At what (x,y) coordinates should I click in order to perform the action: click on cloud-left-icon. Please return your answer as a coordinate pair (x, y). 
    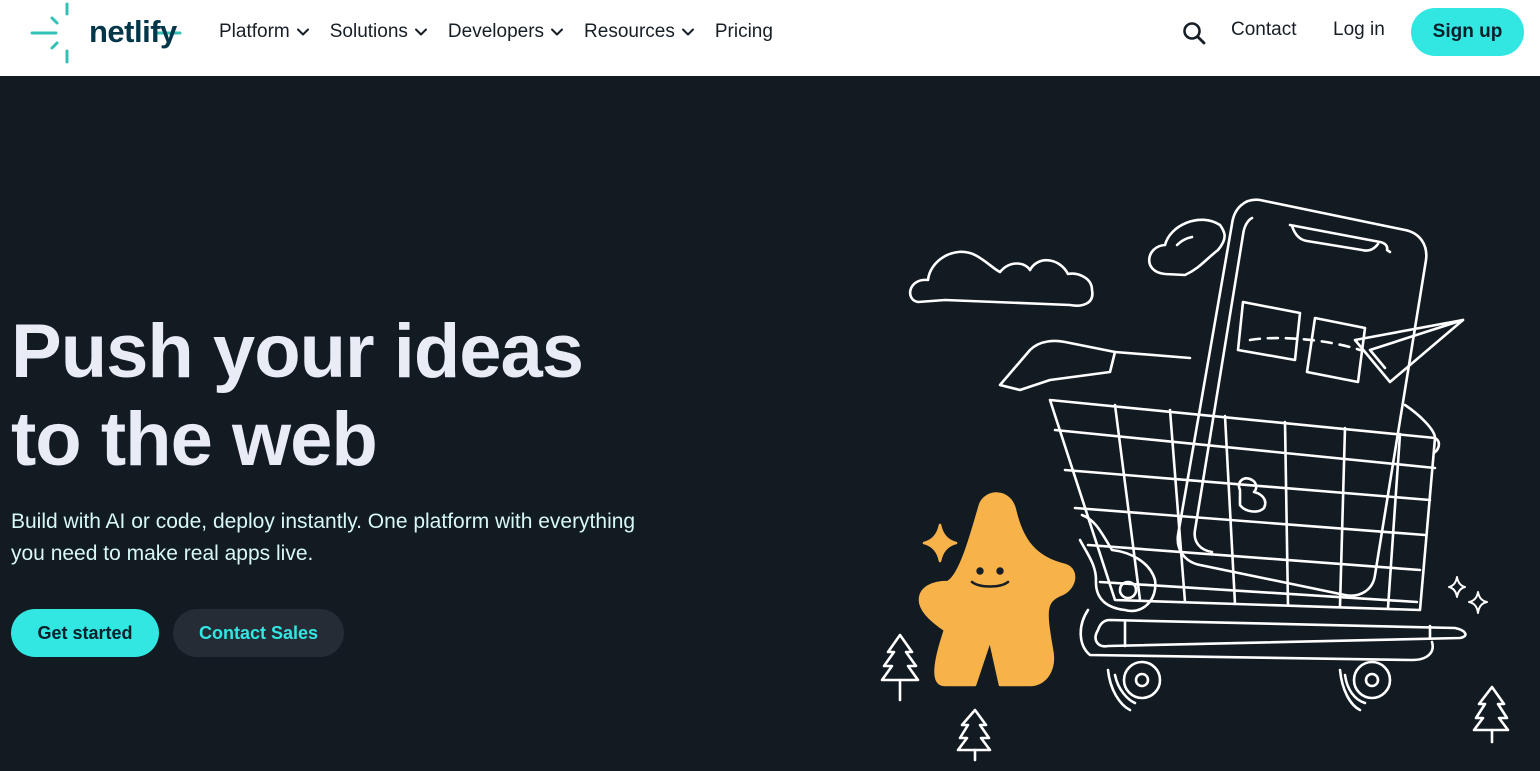
    Looking at the image, I should click on (1001, 278).